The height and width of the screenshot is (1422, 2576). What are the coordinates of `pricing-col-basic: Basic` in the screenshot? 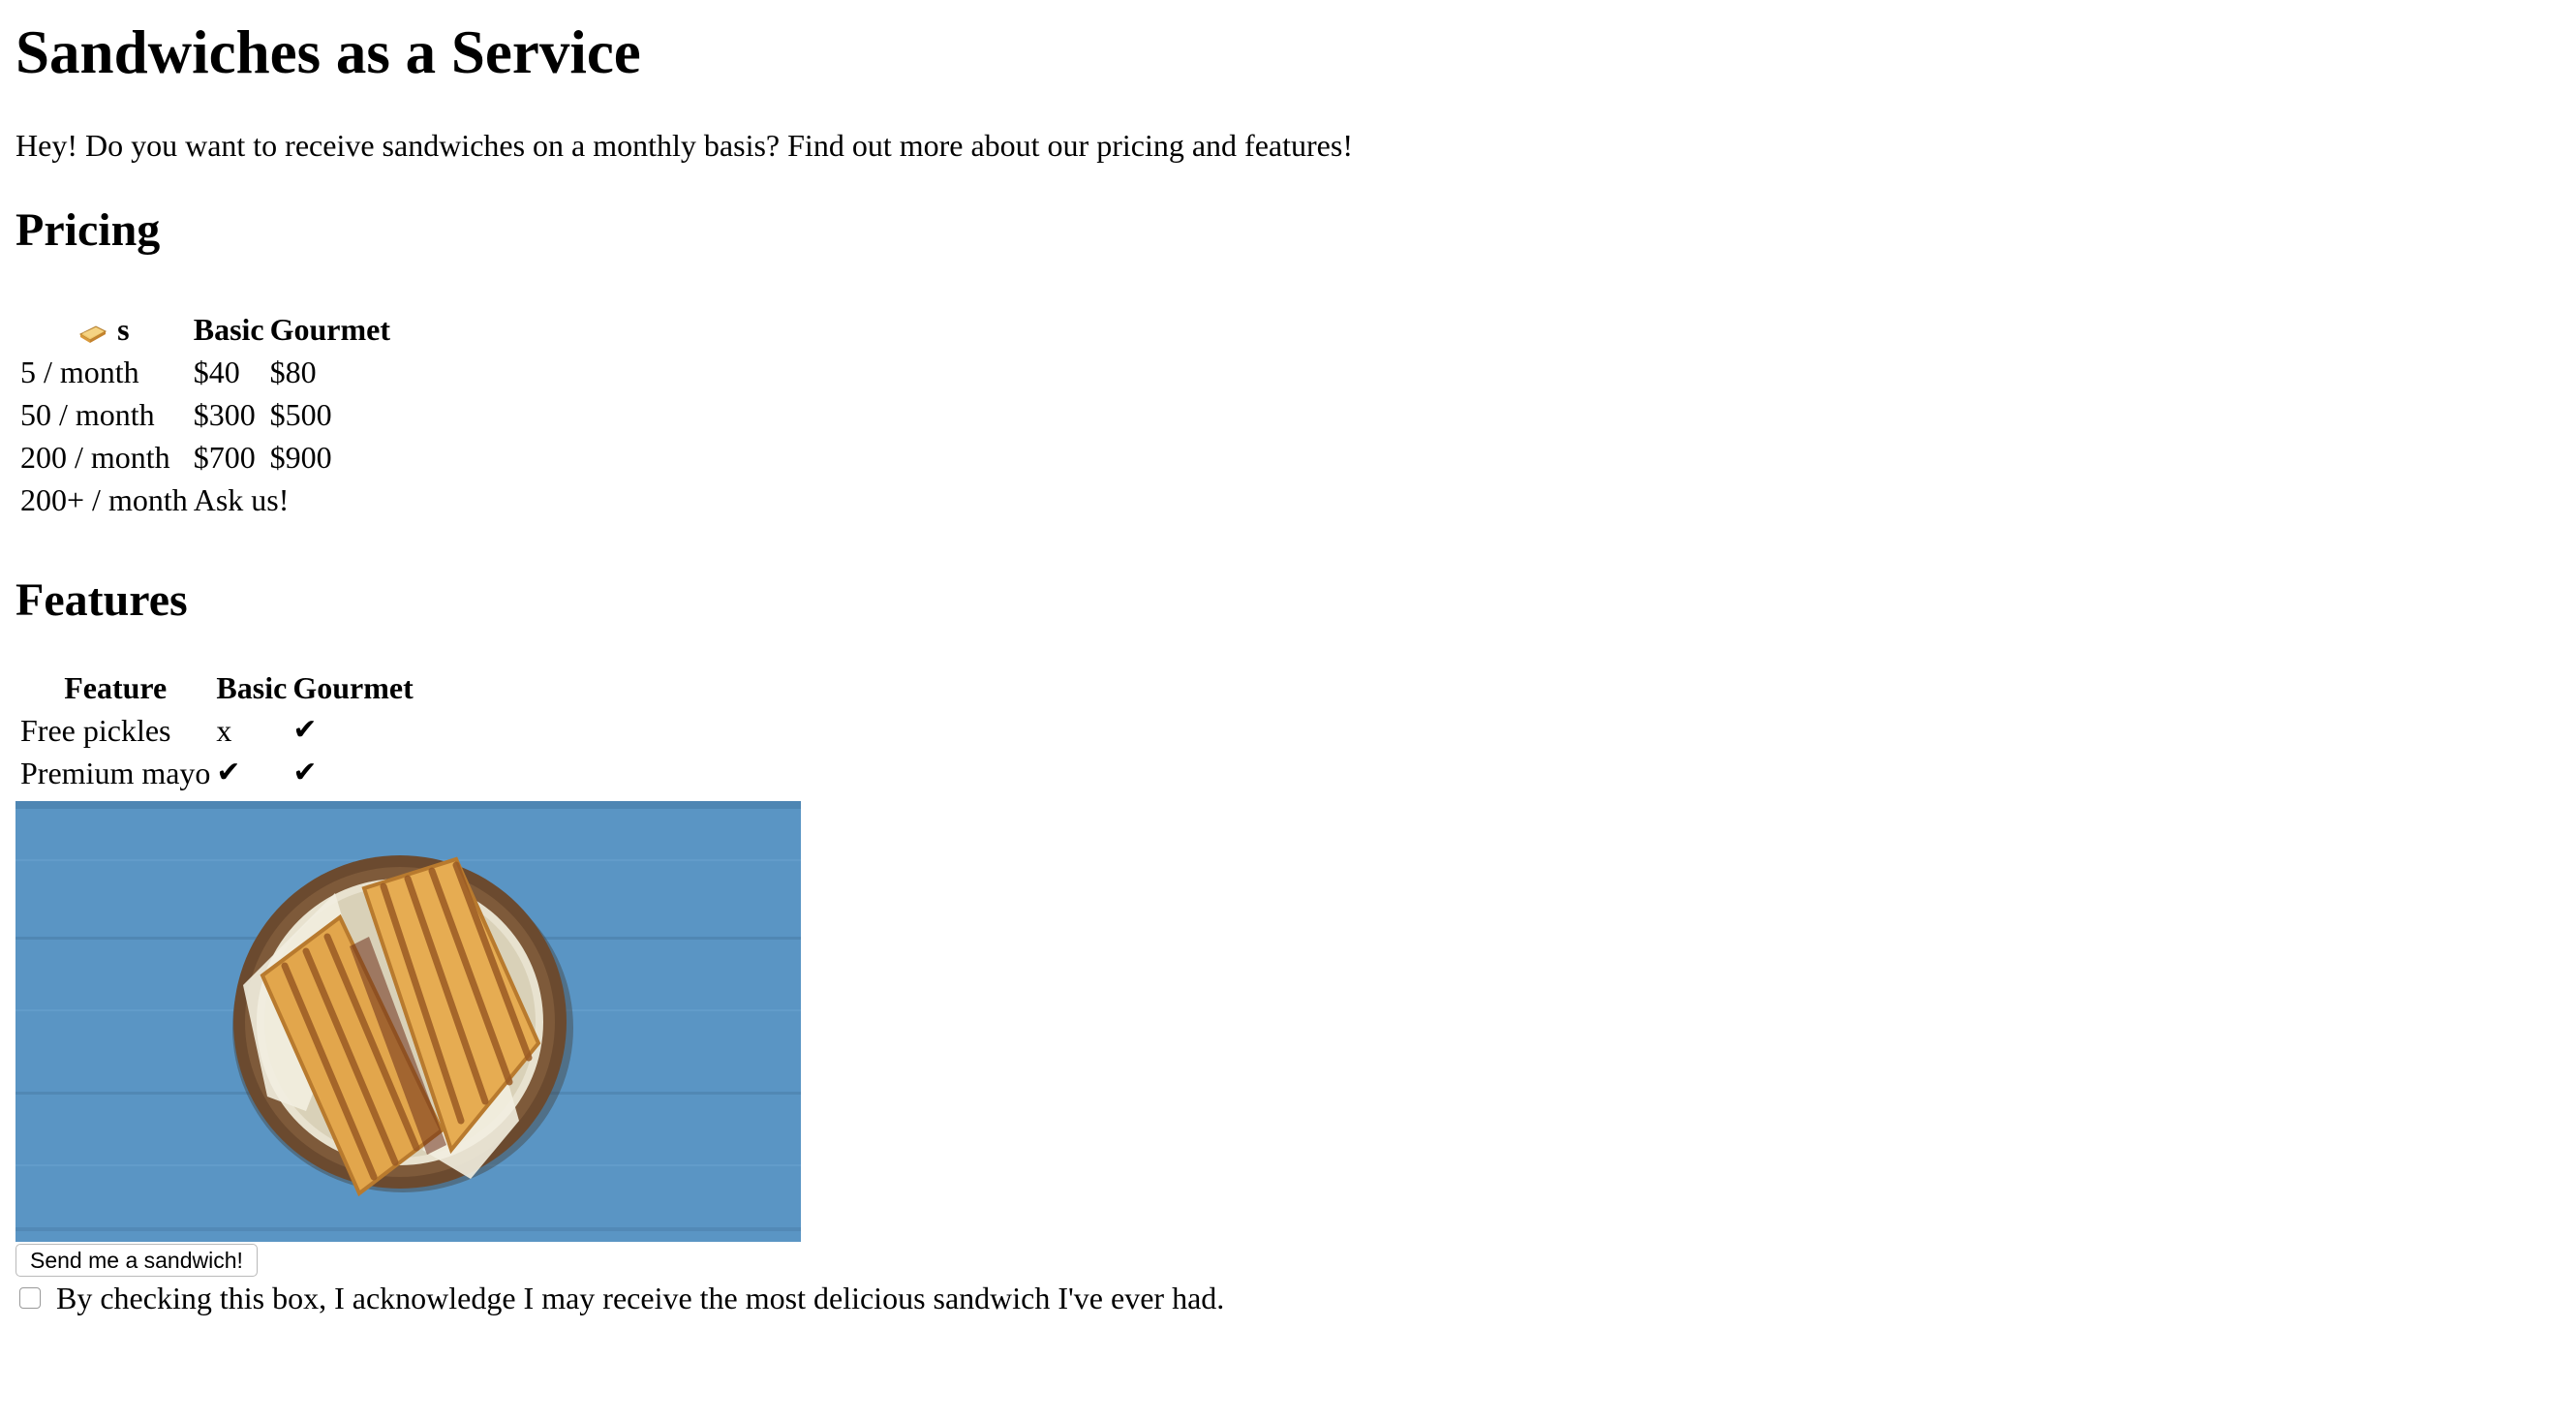 It's located at (228, 329).